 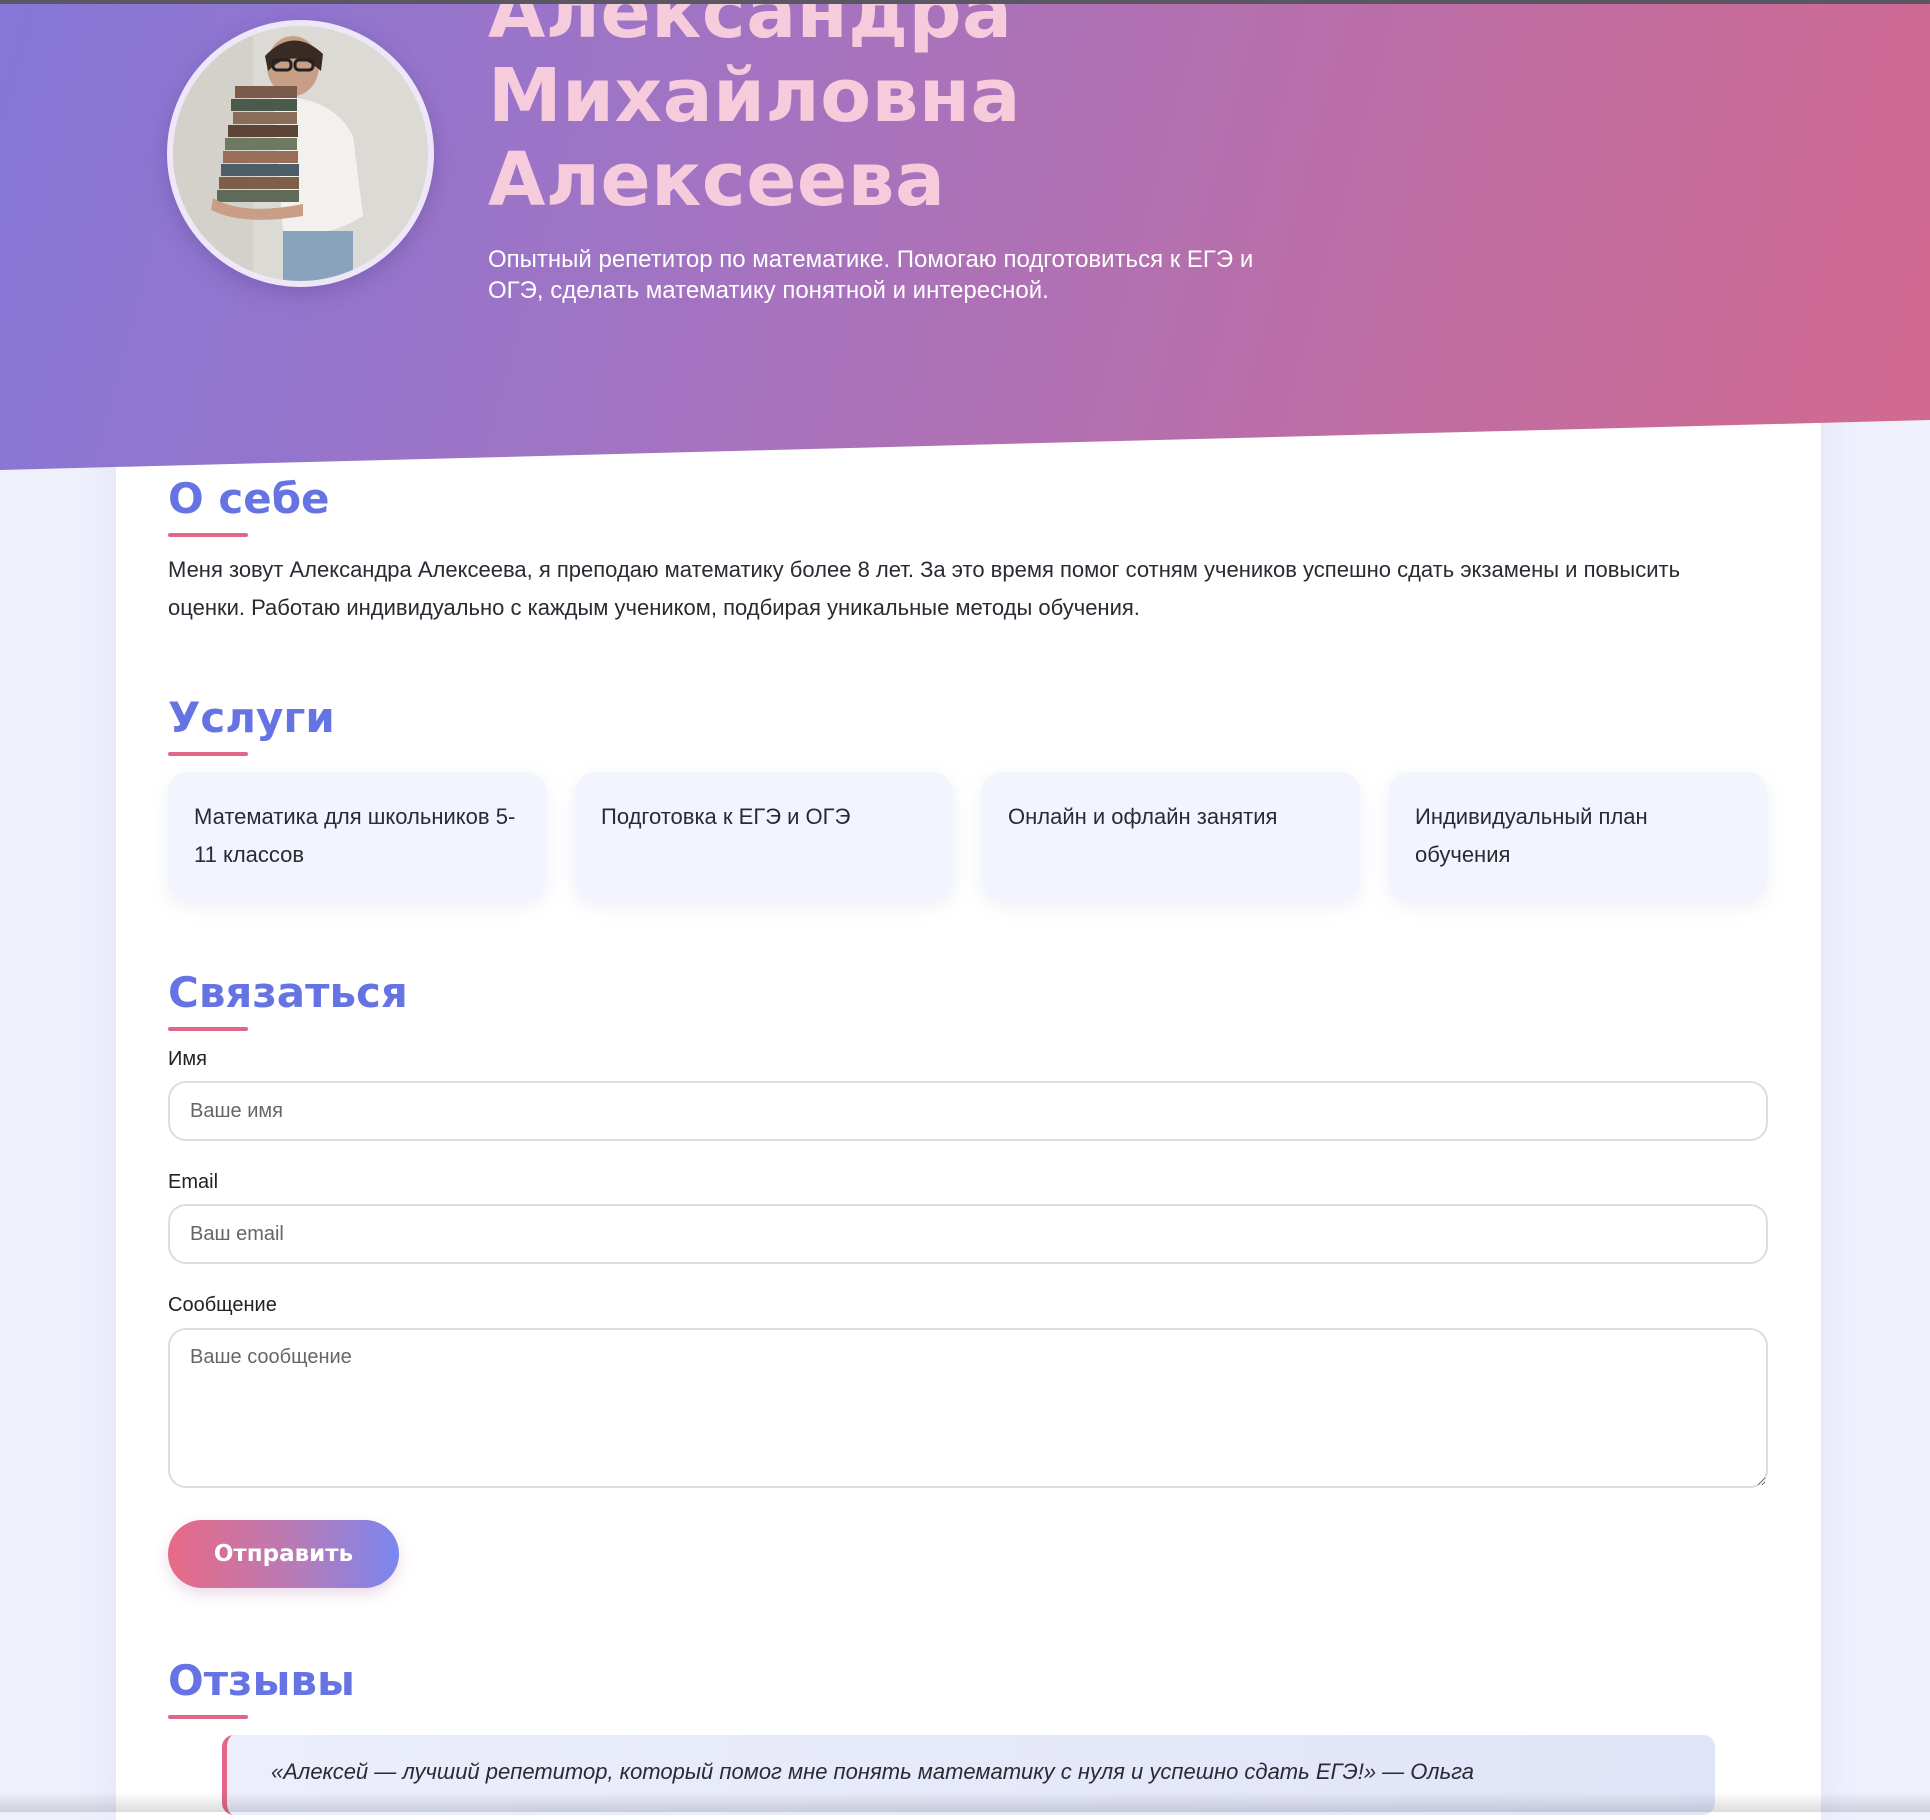 I want to click on tutor-photo-illustration, so click(x=300, y=153).